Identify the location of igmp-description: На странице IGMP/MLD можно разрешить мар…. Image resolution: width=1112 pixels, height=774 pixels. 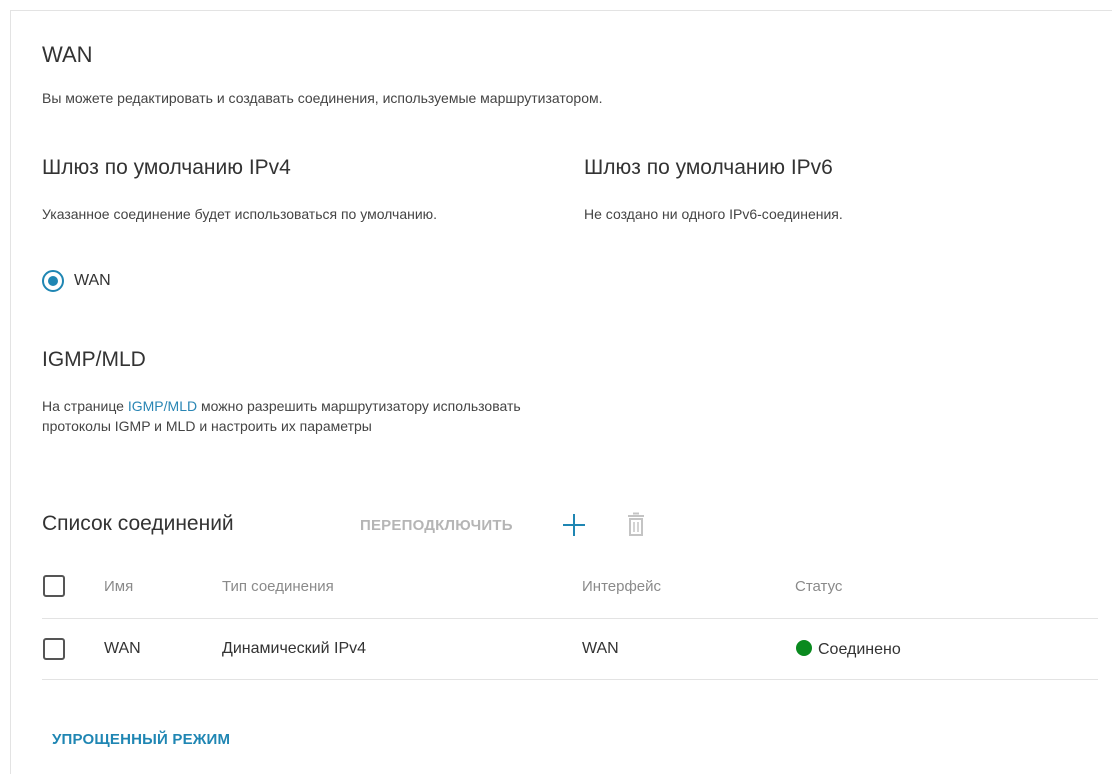
(297, 416).